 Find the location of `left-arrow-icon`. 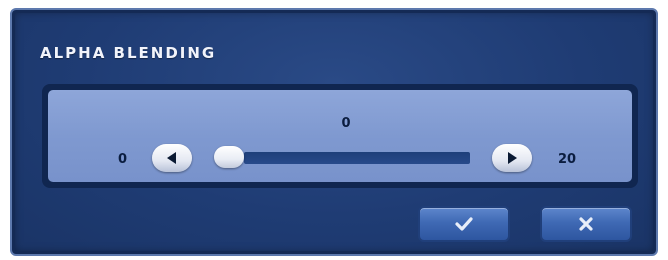

left-arrow-icon is located at coordinates (171, 158).